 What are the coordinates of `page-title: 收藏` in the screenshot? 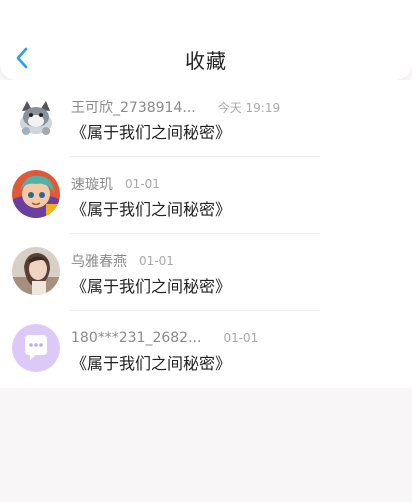 It's located at (206, 61).